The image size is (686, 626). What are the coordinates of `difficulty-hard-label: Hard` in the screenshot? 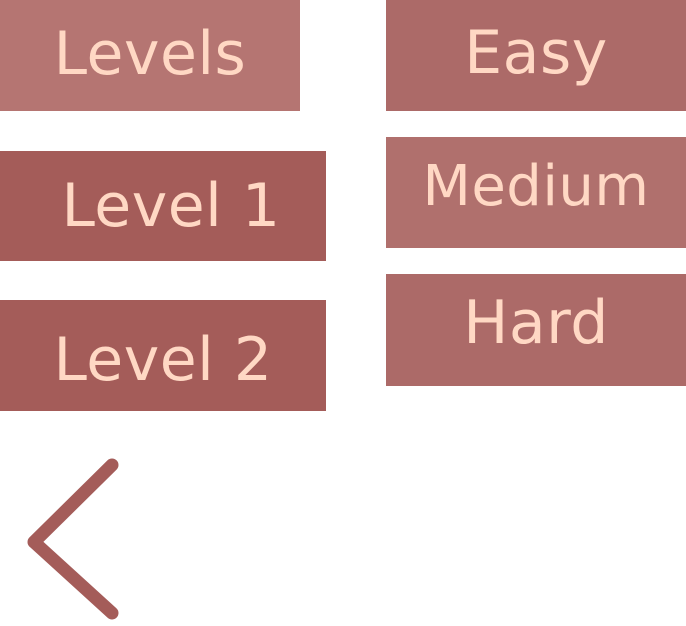 It's located at (536, 323).